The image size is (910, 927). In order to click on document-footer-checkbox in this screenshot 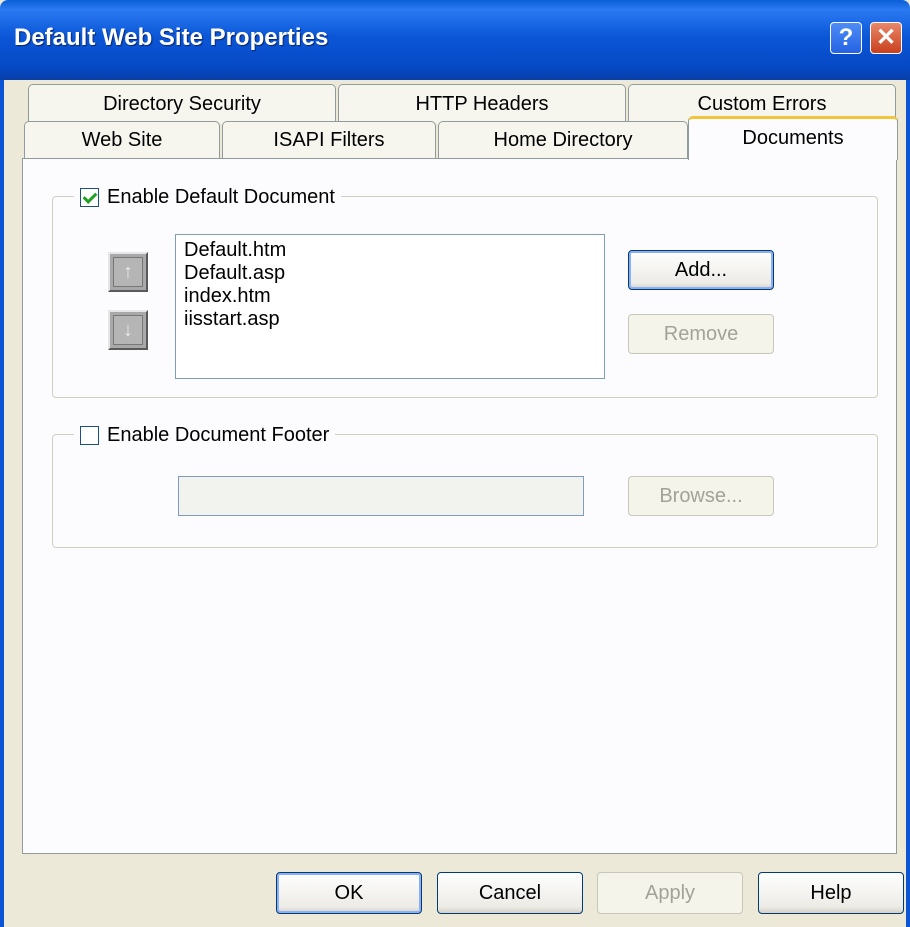, I will do `click(89, 435)`.